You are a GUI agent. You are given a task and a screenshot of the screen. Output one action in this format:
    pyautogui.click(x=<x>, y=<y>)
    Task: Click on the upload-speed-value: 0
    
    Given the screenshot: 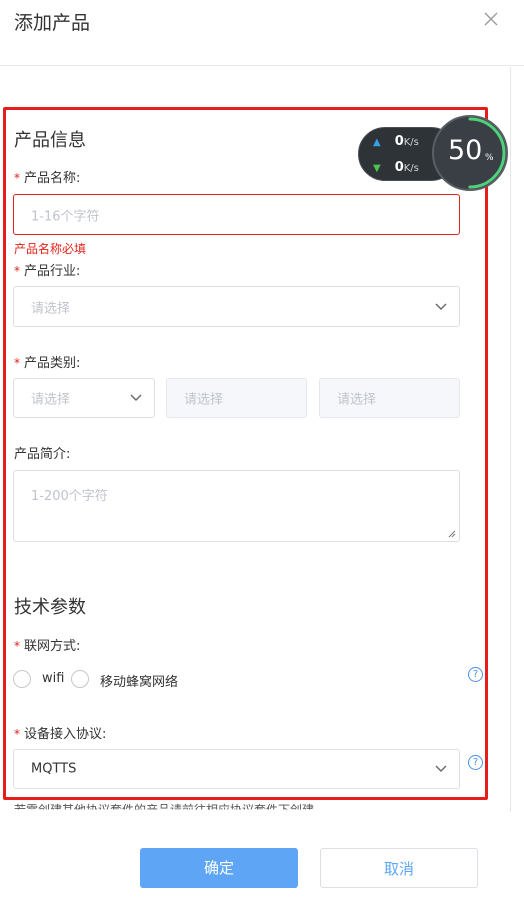 What is the action you would take?
    pyautogui.click(x=399, y=141)
    